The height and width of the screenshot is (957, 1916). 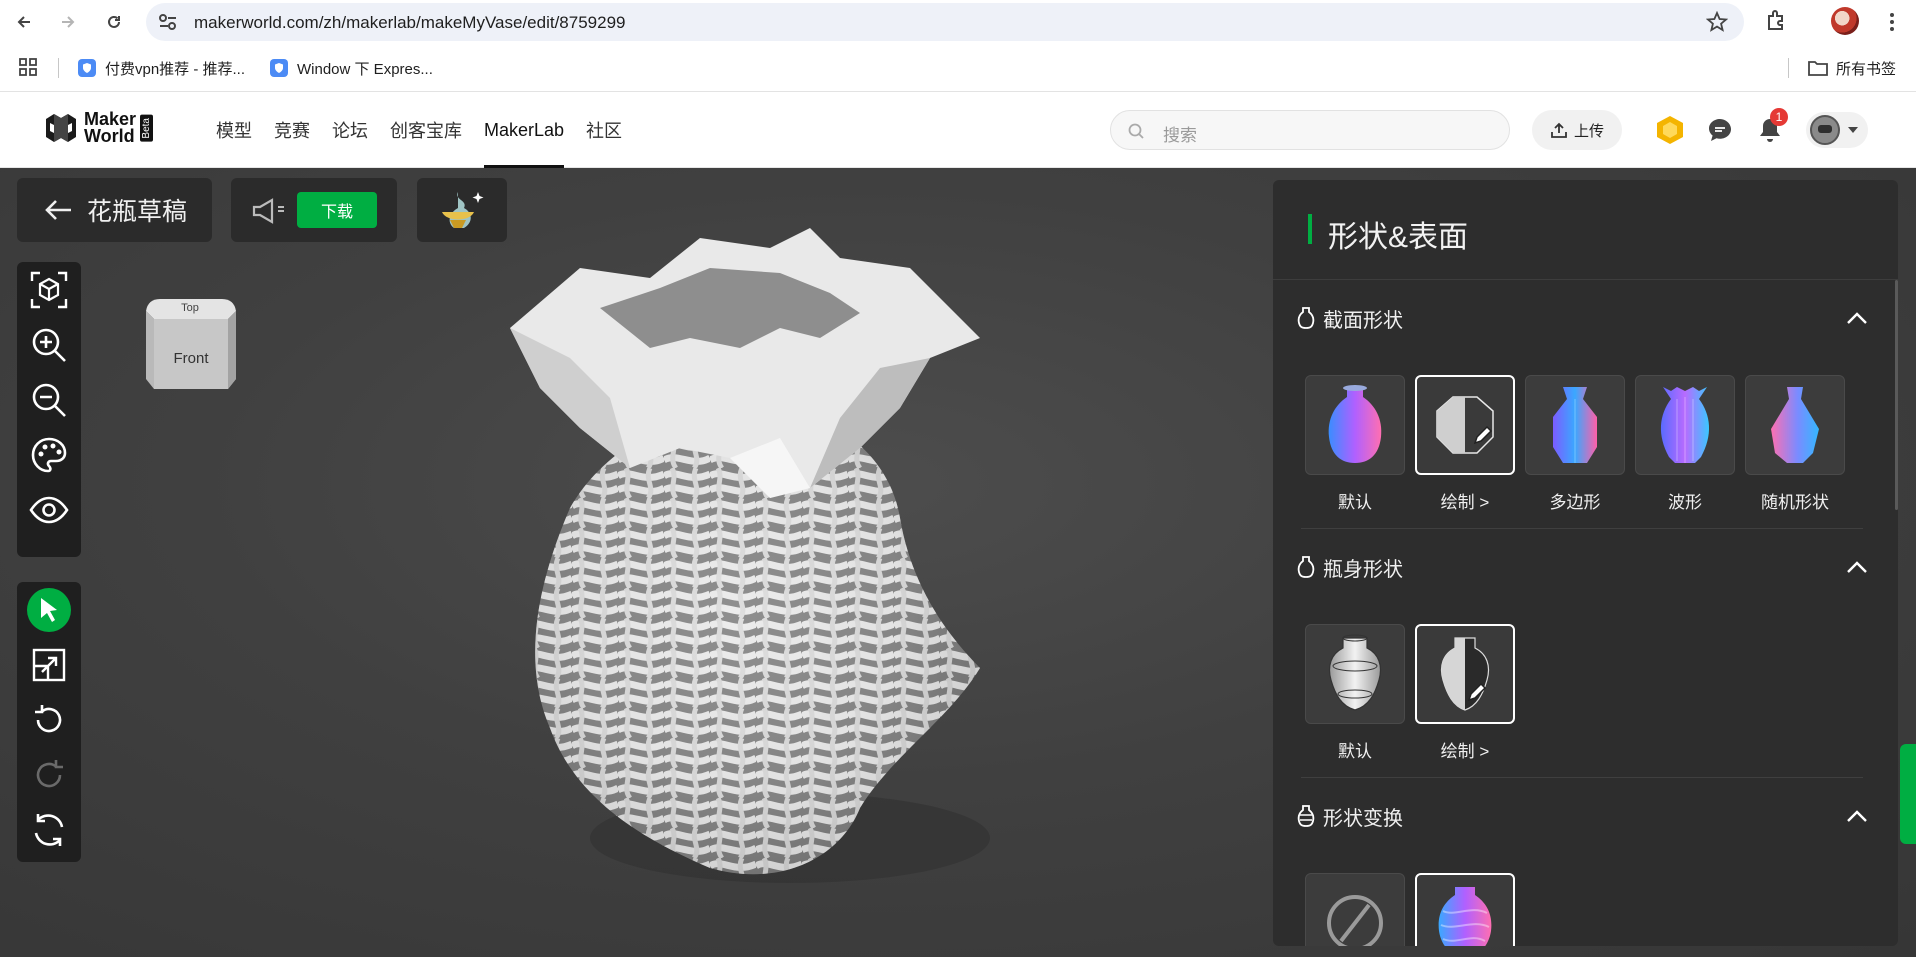 What do you see at coordinates (1866, 69) in the screenshot?
I see `all-bookmarks-label: 所有书签` at bounding box center [1866, 69].